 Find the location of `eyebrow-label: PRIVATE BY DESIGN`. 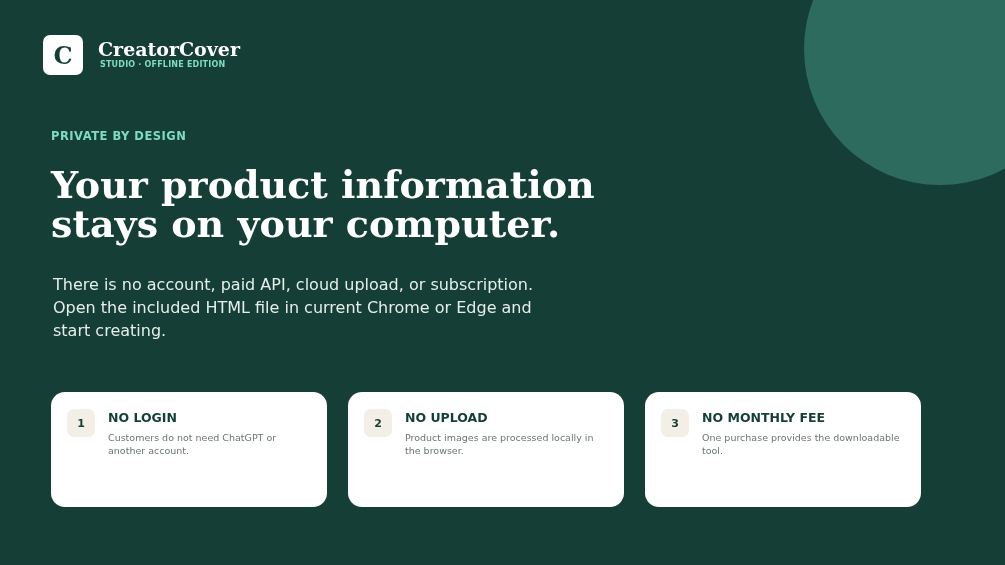

eyebrow-label: PRIVATE BY DESIGN is located at coordinates (119, 136).